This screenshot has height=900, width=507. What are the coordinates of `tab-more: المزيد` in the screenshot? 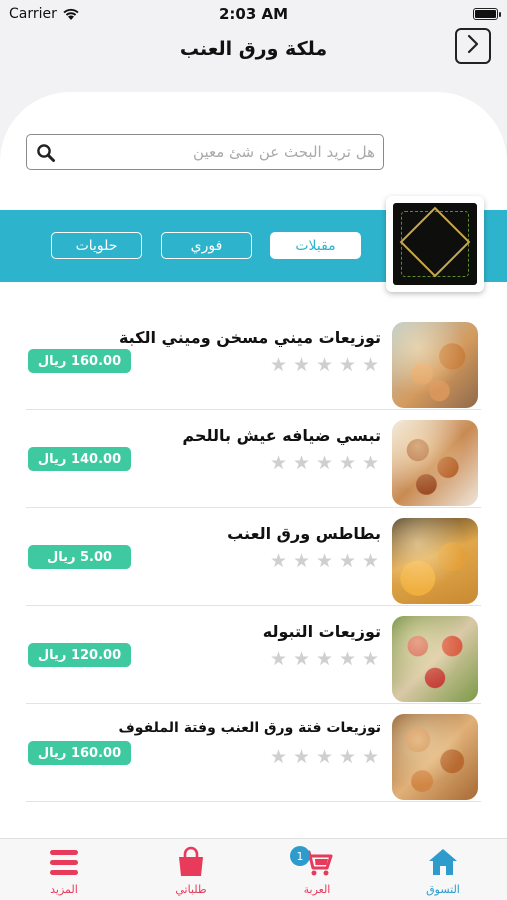 It's located at (64, 869).